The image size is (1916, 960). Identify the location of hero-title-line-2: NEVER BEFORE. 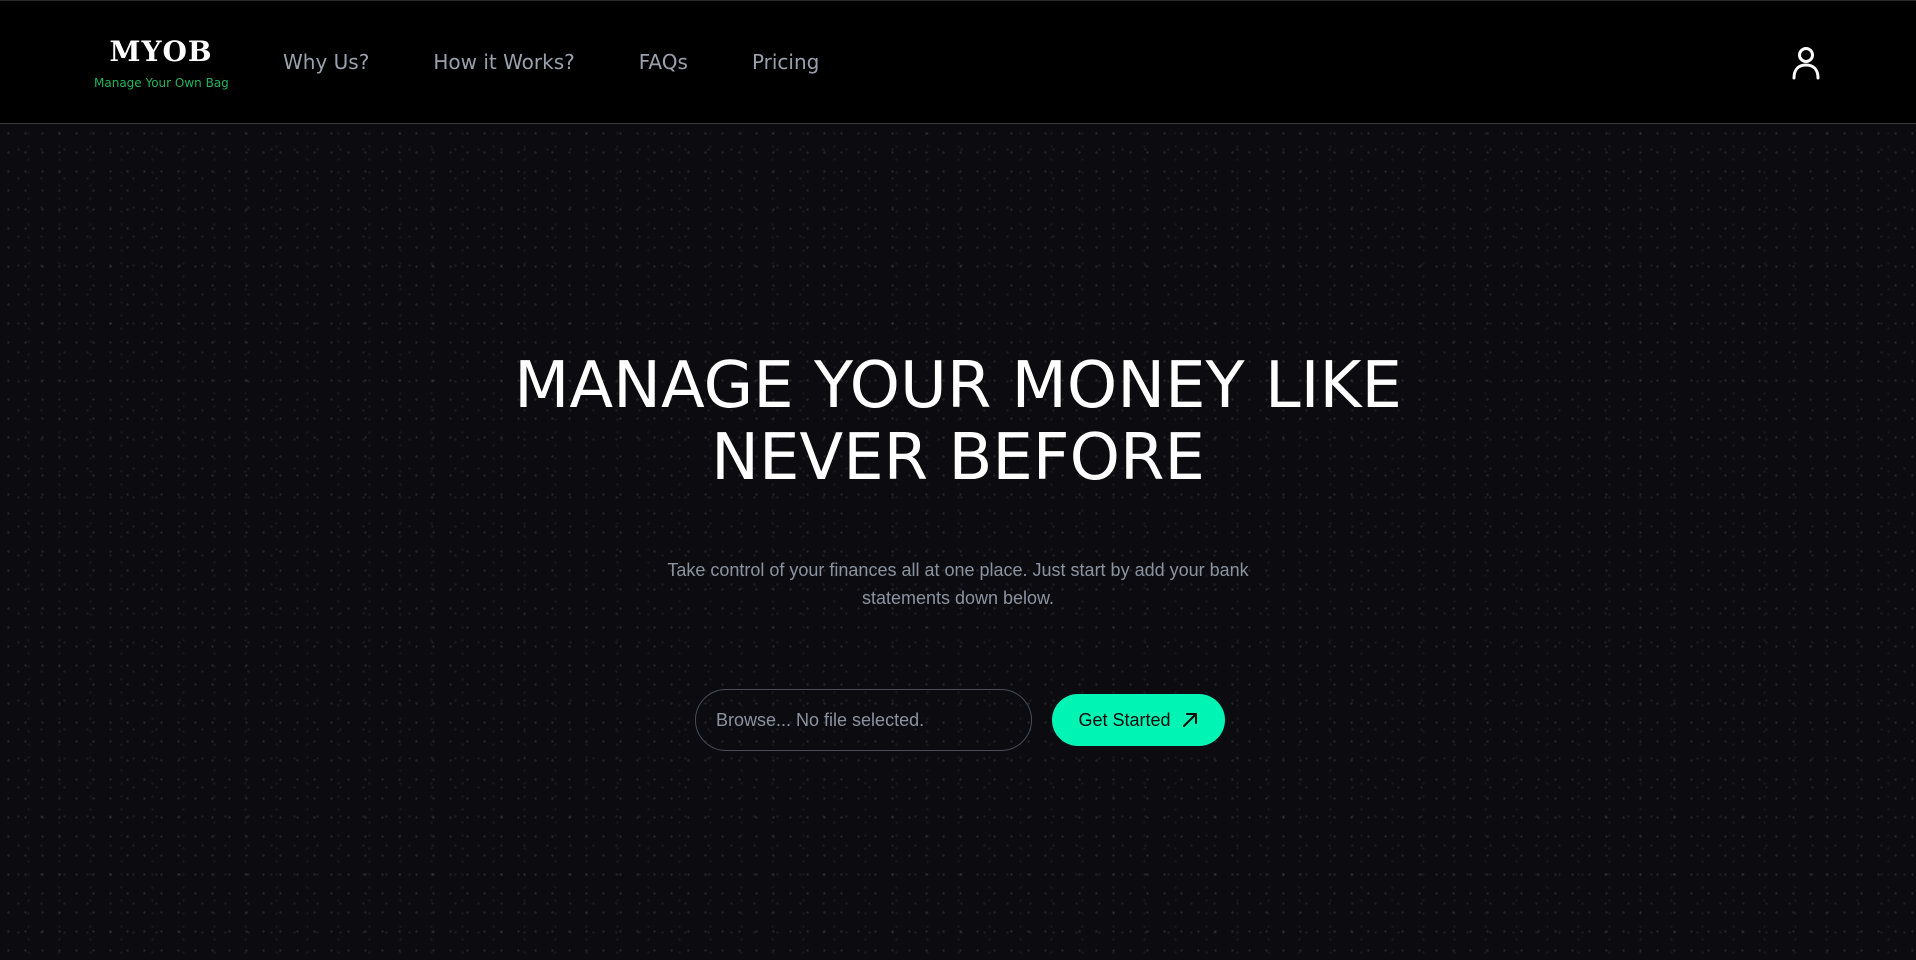
(958, 458).